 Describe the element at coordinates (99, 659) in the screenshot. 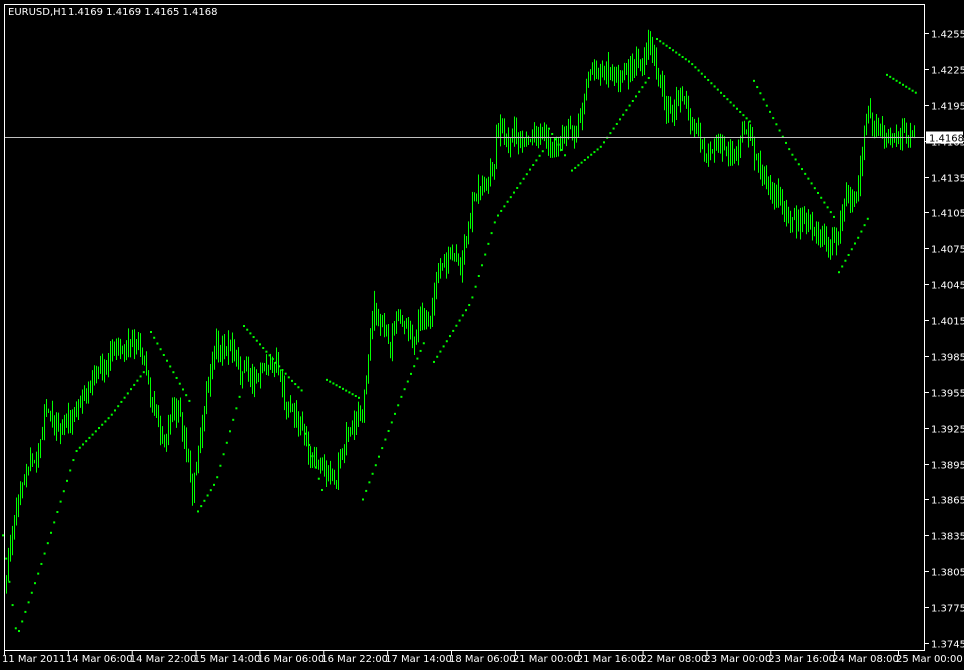

I see `x-tick-label: 14 Mar 06:00` at that location.